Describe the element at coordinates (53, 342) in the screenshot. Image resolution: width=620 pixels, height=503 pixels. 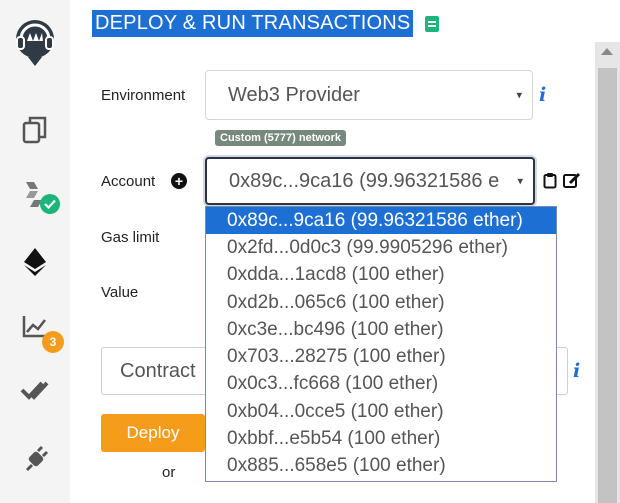
I see `analysis-count-badge: 3` at that location.